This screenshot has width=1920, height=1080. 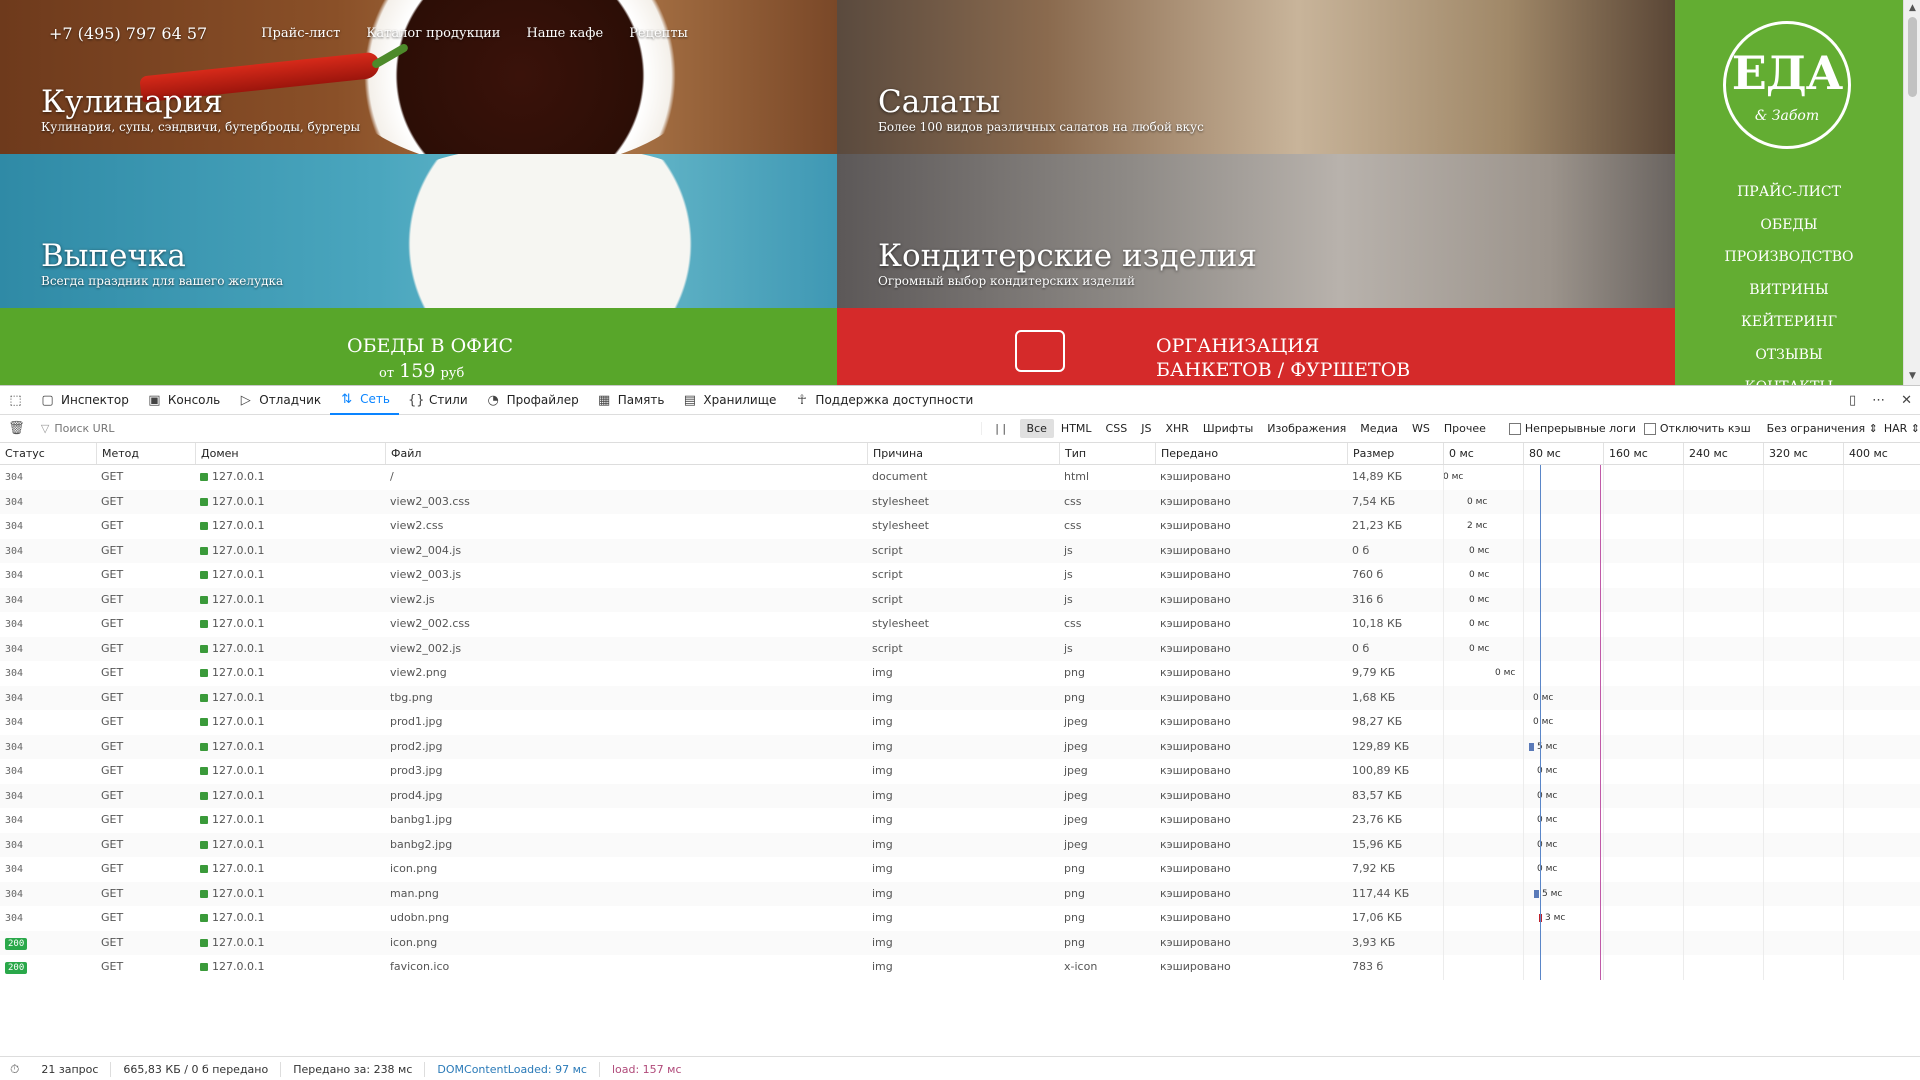 I want to click on site-logo: ЕДА & Забот, so click(x=1787, y=85).